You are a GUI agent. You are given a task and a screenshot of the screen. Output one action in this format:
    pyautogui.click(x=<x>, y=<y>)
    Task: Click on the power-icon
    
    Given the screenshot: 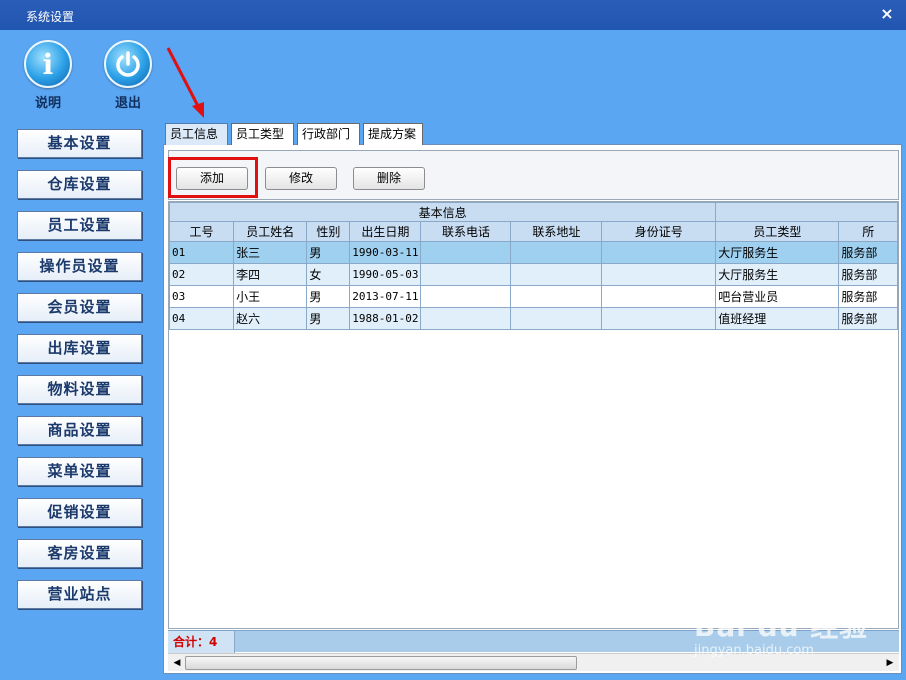 What is the action you would take?
    pyautogui.click(x=128, y=64)
    